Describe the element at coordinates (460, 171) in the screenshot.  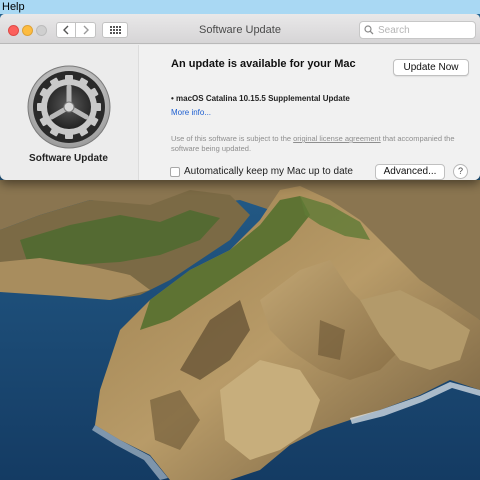
I see `help-button: ?` at that location.